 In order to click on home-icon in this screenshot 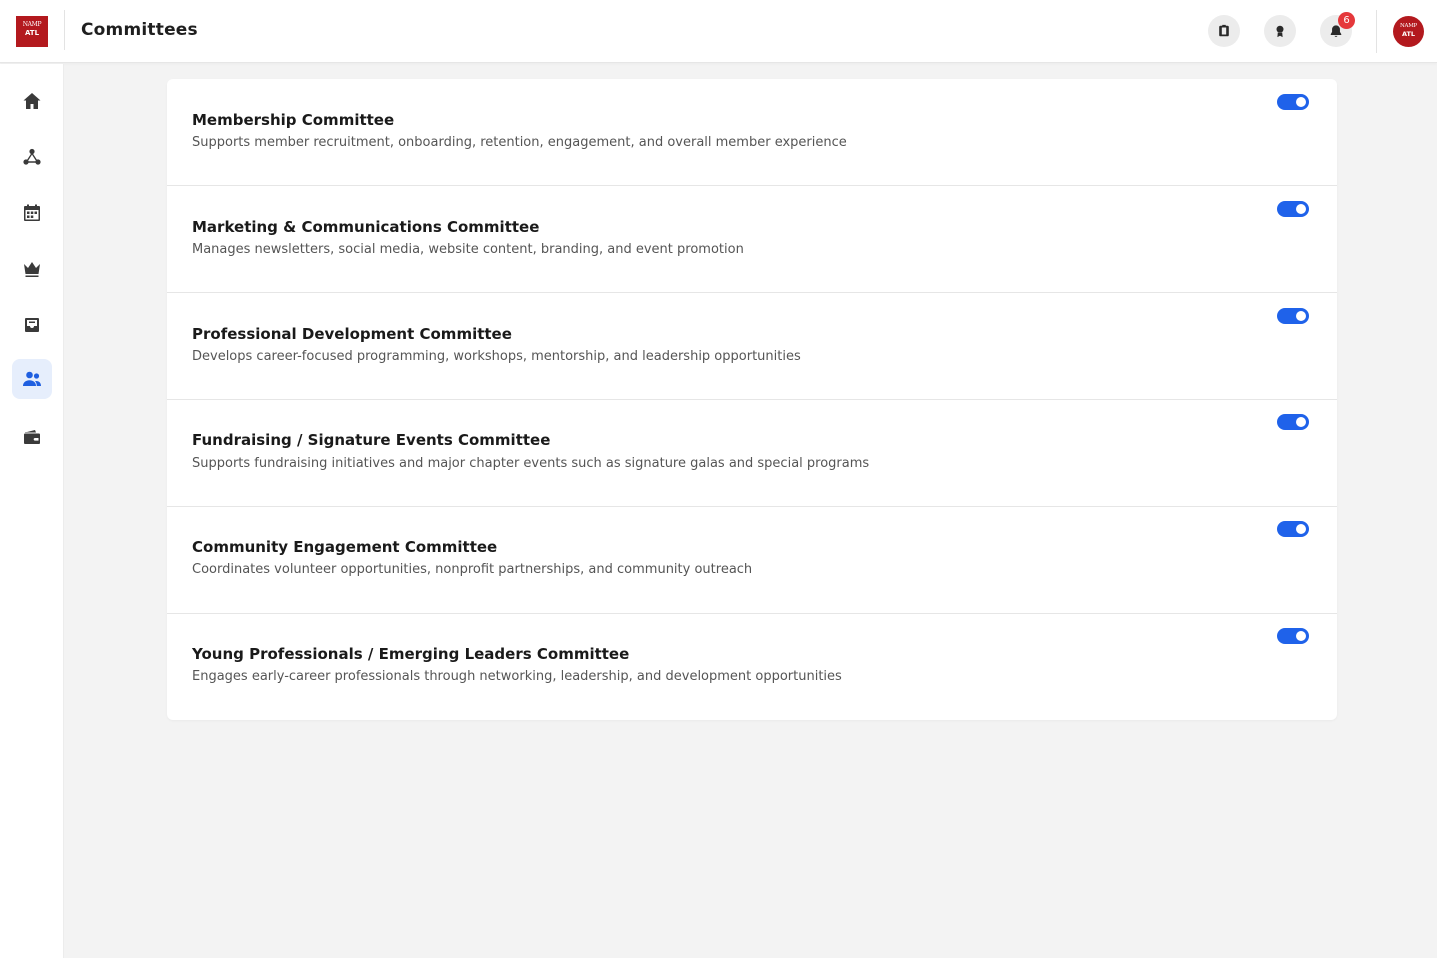, I will do `click(32, 101)`.